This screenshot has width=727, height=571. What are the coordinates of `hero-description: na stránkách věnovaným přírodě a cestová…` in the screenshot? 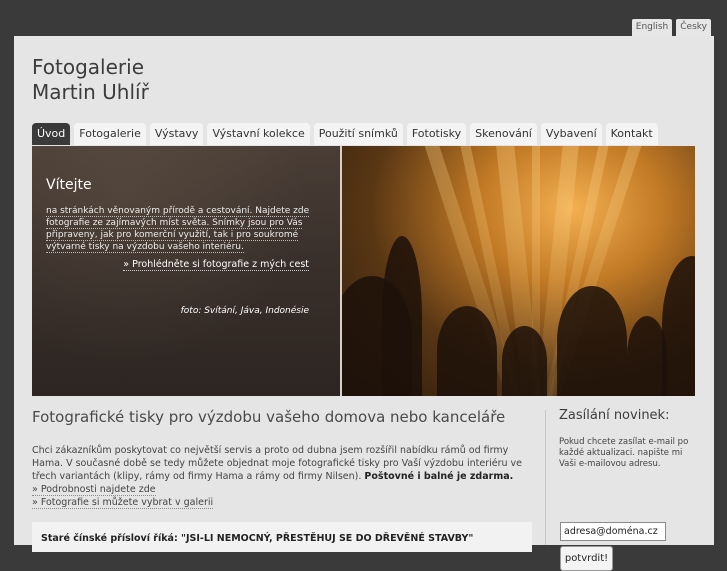 It's located at (178, 229).